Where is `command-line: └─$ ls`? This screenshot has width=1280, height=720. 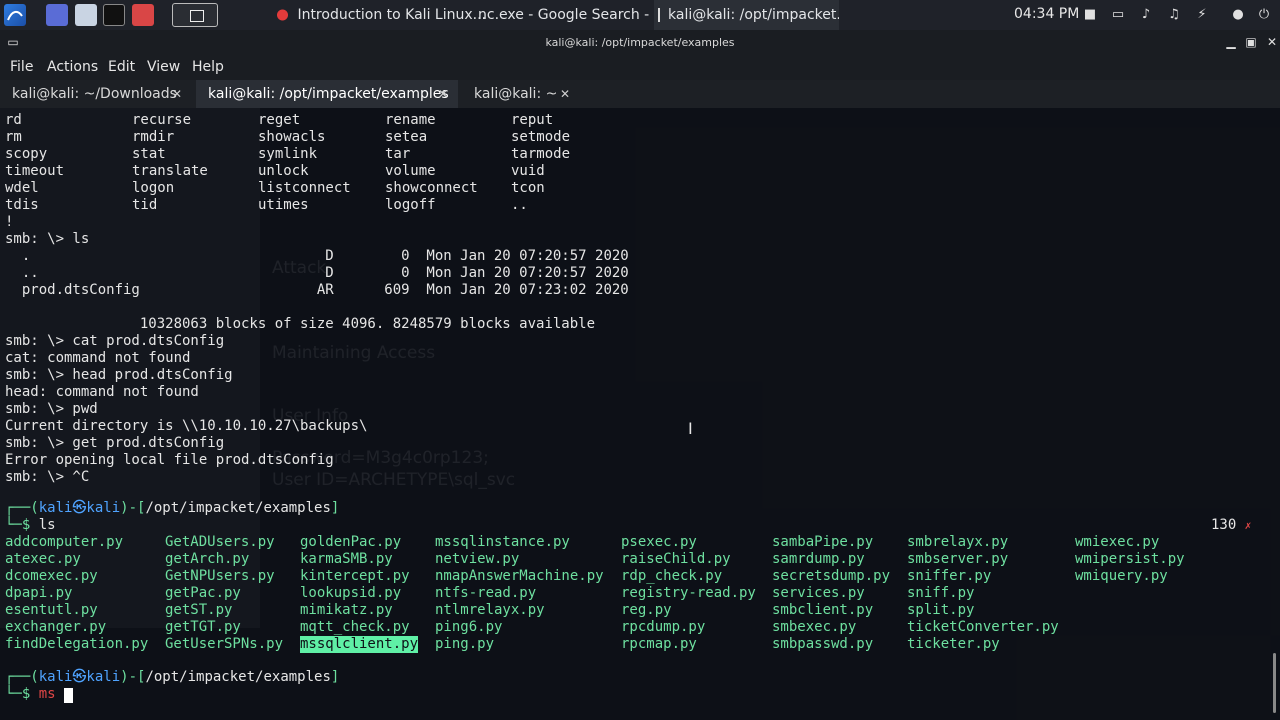 command-line: └─$ ls is located at coordinates (30, 525).